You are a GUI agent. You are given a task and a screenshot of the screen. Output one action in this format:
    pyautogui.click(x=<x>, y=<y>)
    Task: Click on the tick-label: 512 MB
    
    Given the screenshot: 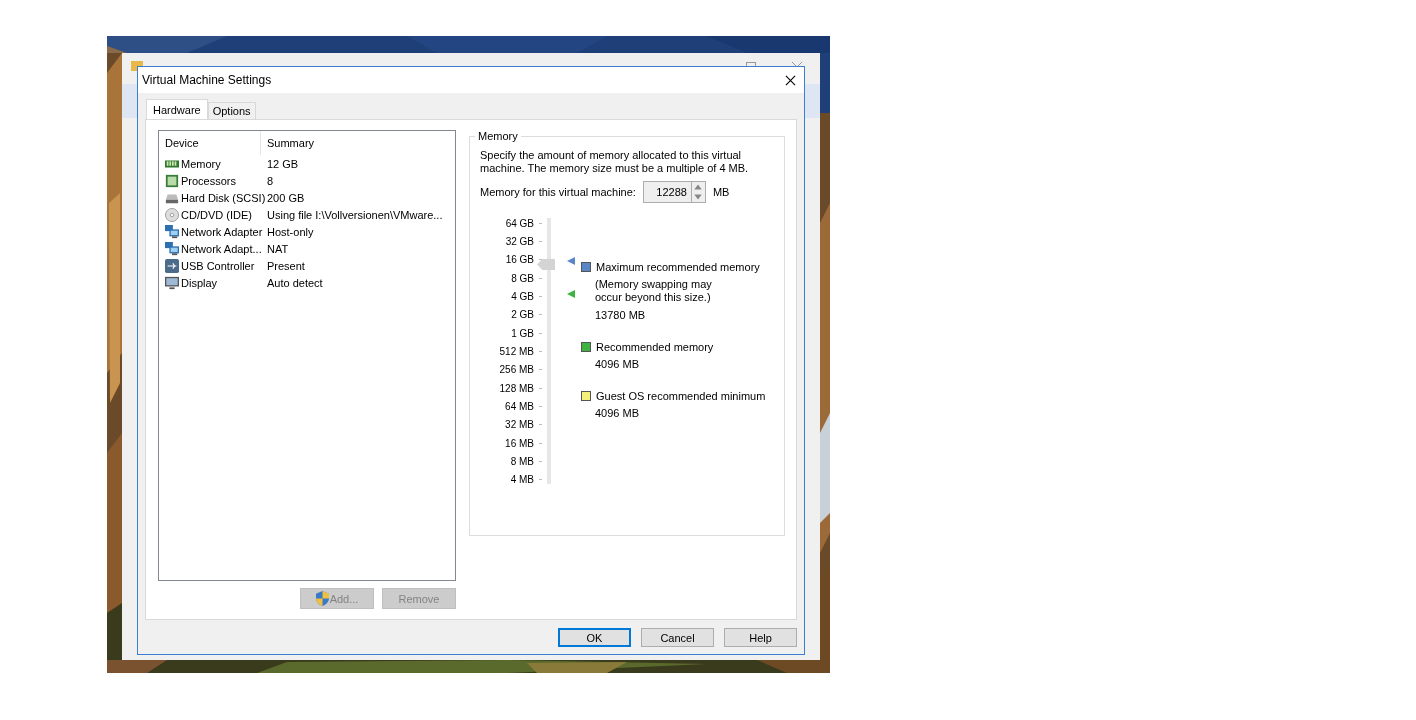 What is the action you would take?
    pyautogui.click(x=516, y=352)
    